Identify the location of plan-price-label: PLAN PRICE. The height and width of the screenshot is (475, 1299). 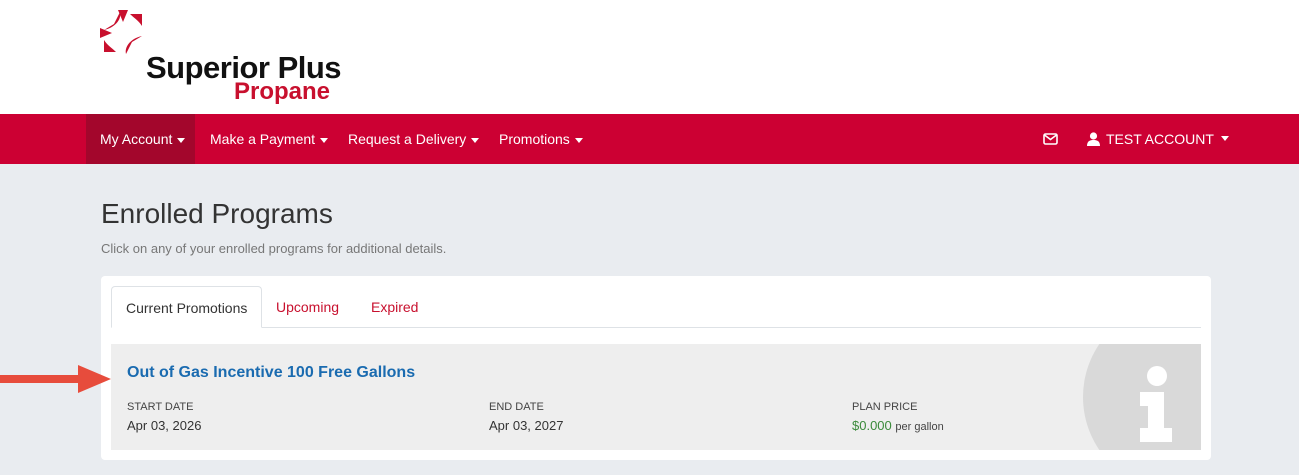
(885, 407).